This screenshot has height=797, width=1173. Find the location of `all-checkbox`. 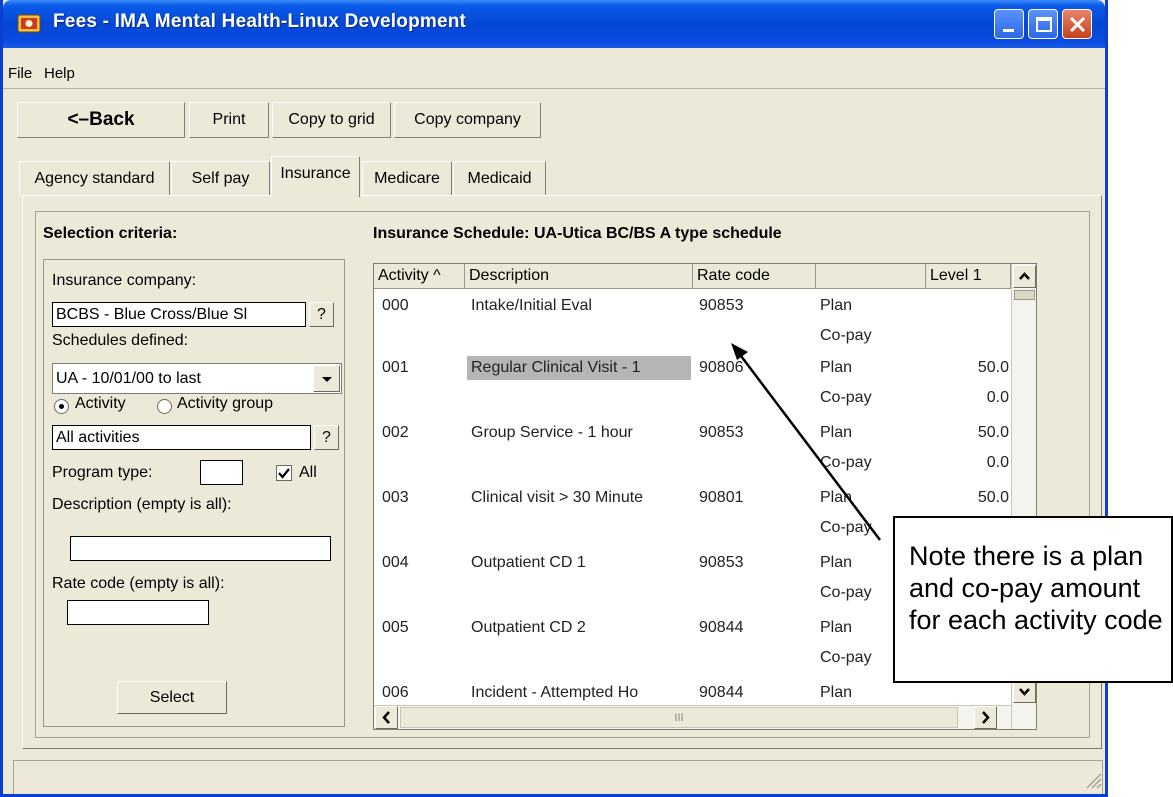

all-checkbox is located at coordinates (284, 473).